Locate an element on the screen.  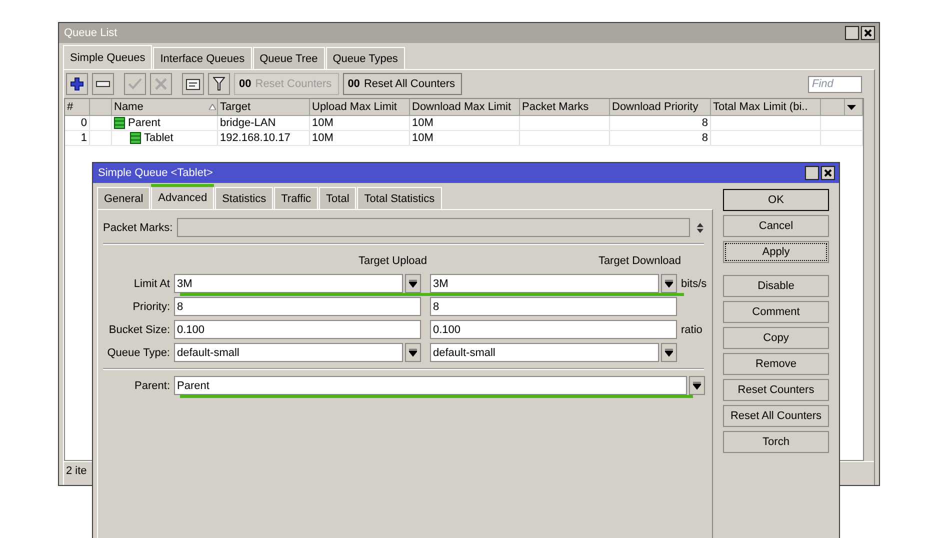
queue-name: Parent is located at coordinates (144, 123).